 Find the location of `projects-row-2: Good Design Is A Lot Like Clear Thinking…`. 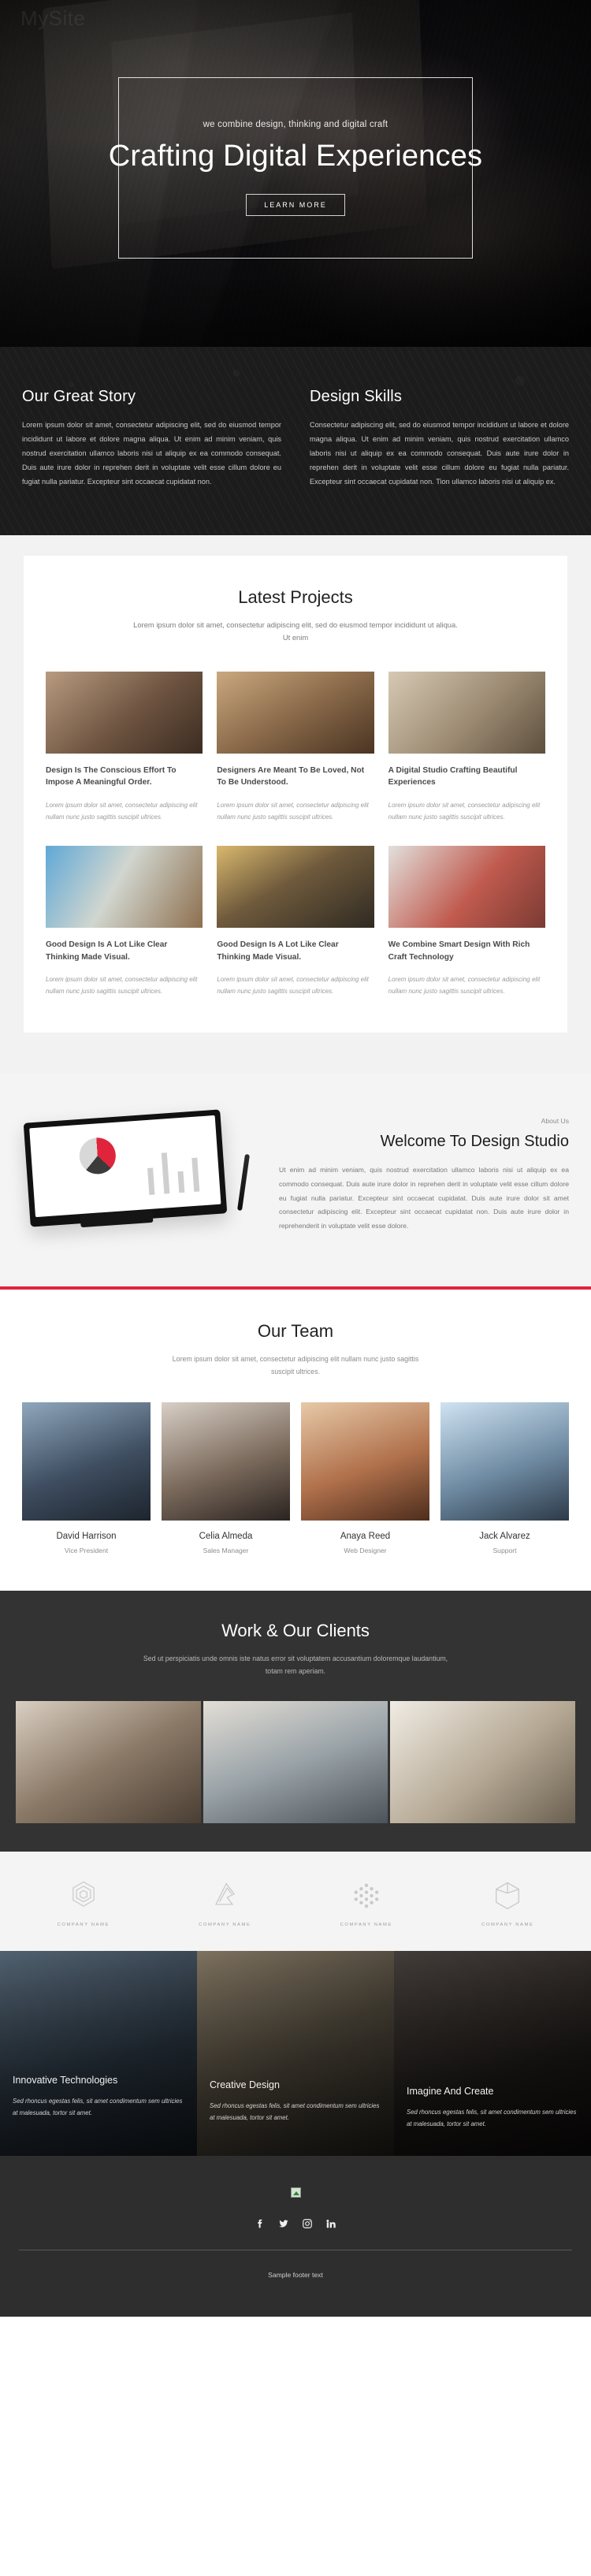

projects-row-2: Good Design Is A Lot Like Clear Thinking… is located at coordinates (295, 921).